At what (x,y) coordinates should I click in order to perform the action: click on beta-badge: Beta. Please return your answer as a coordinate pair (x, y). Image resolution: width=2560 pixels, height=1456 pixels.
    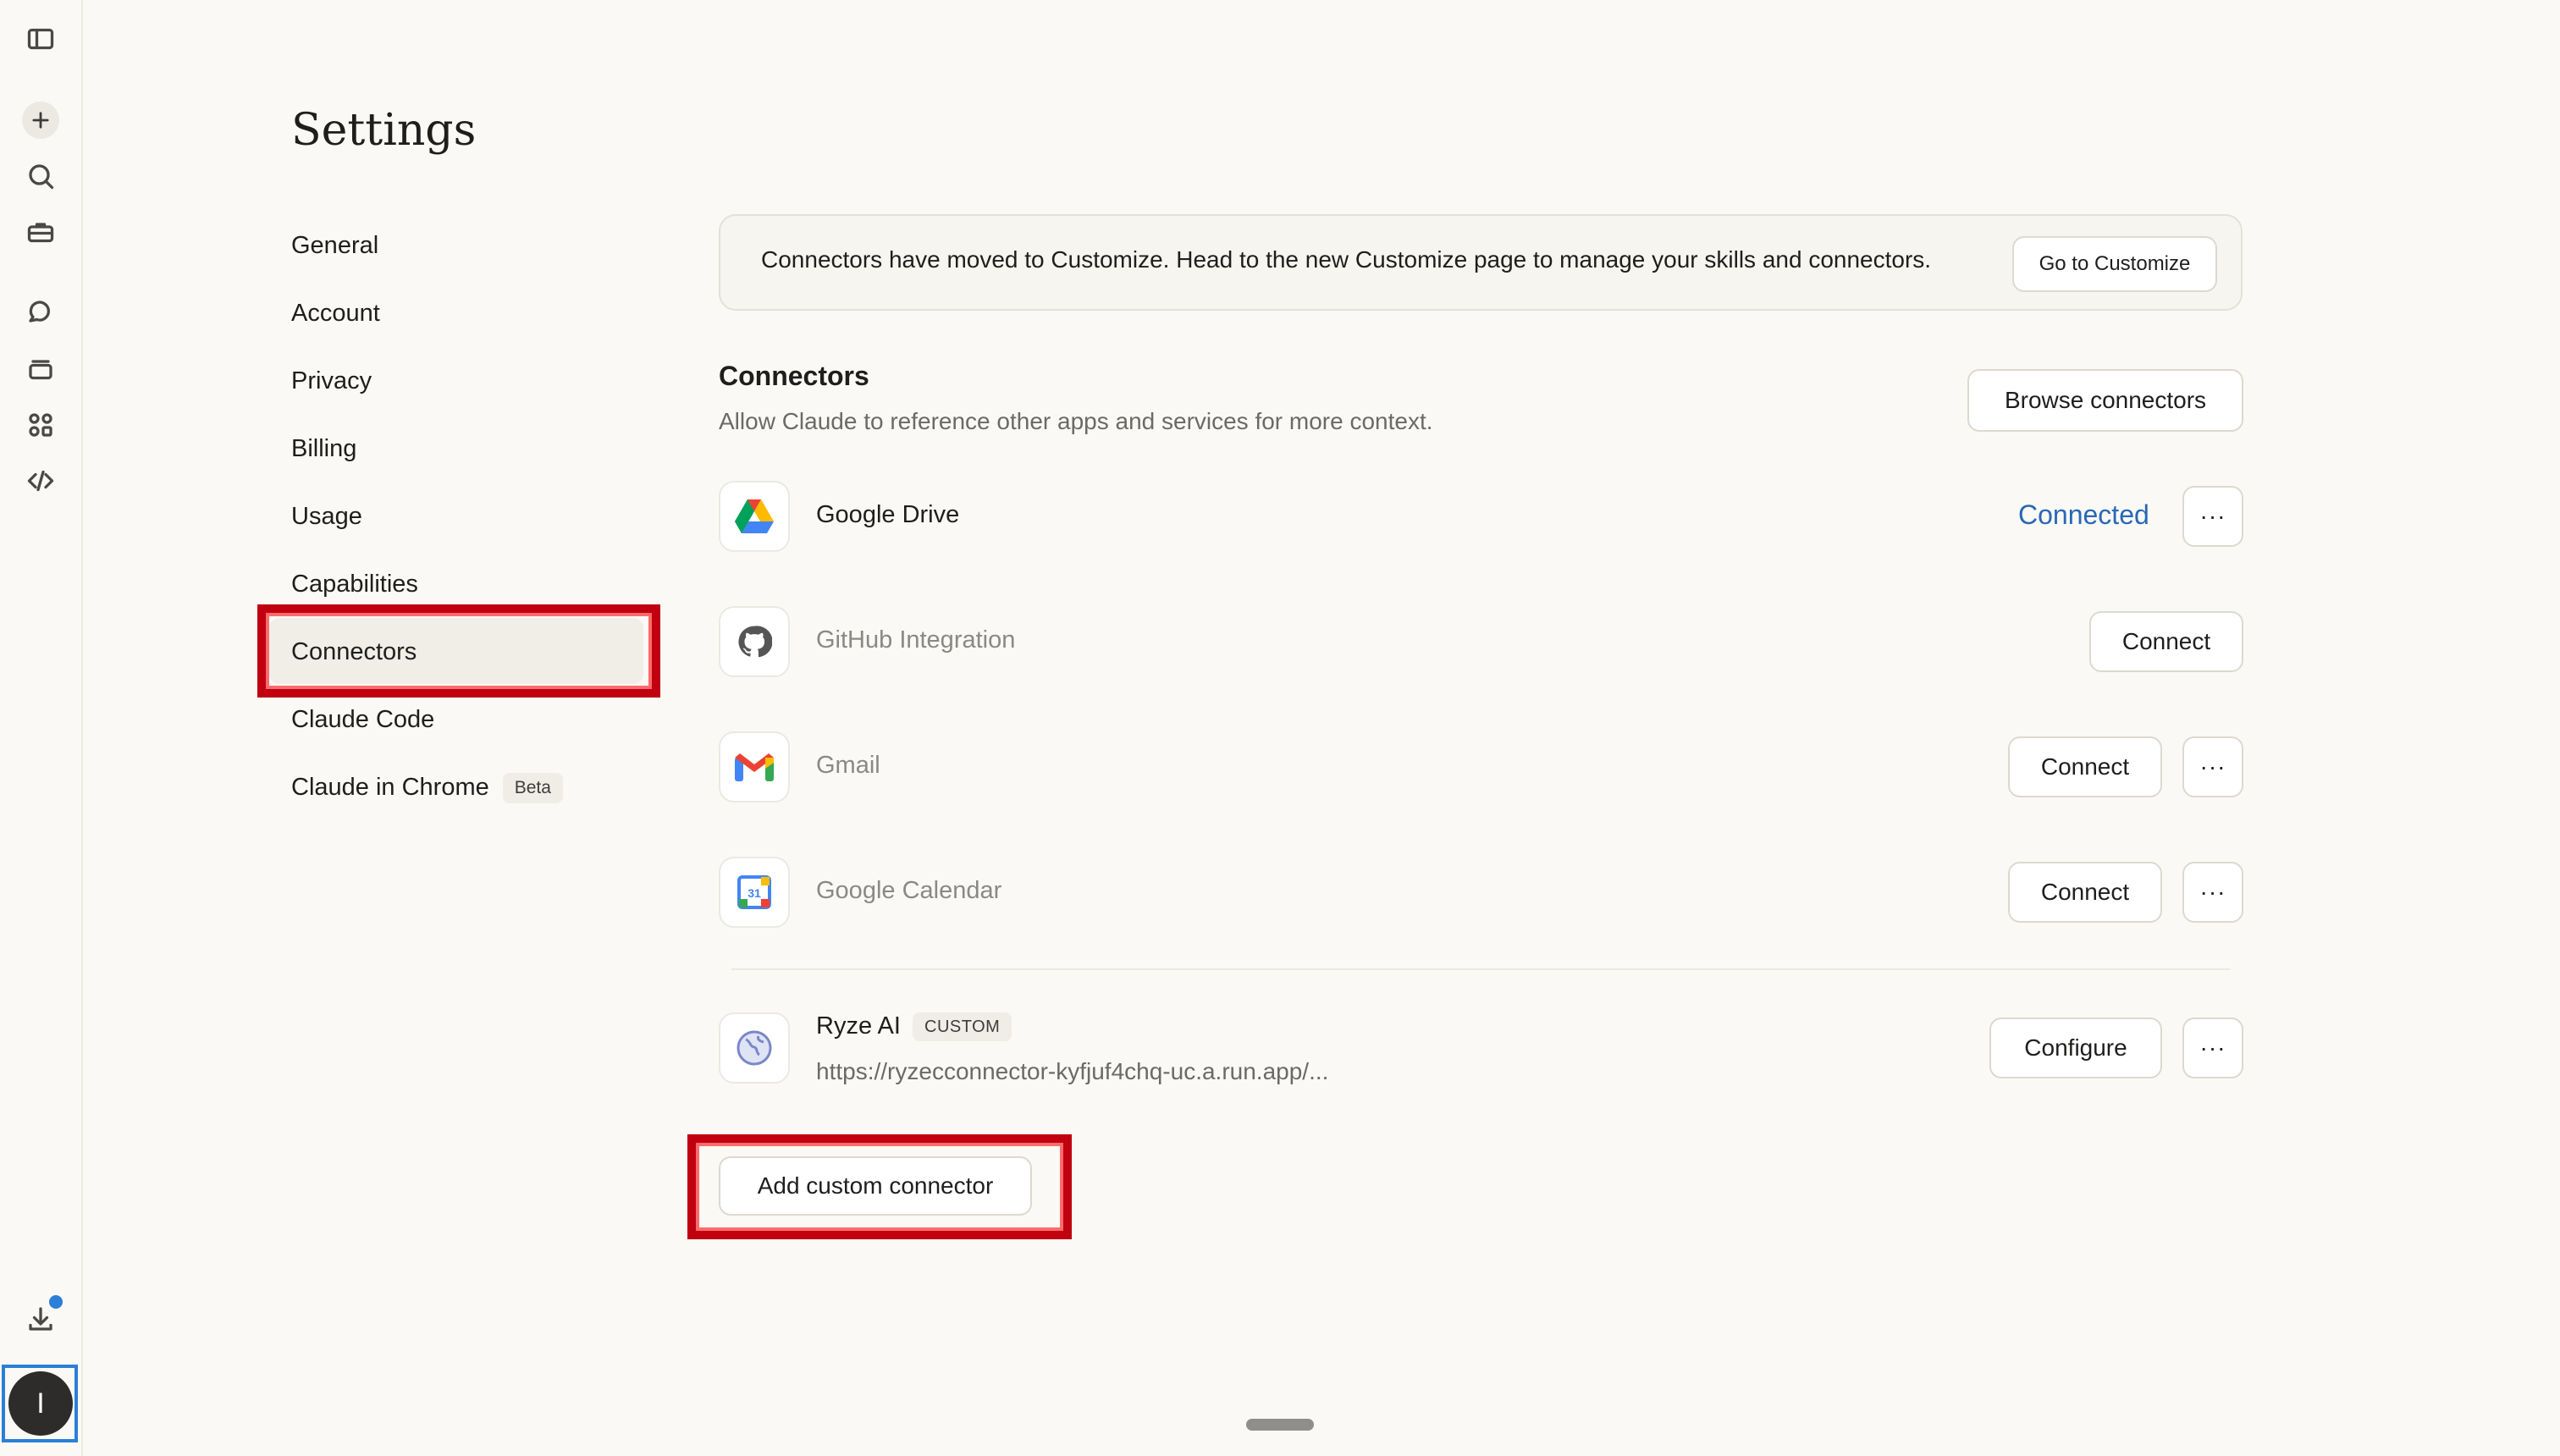
    Looking at the image, I should click on (532, 788).